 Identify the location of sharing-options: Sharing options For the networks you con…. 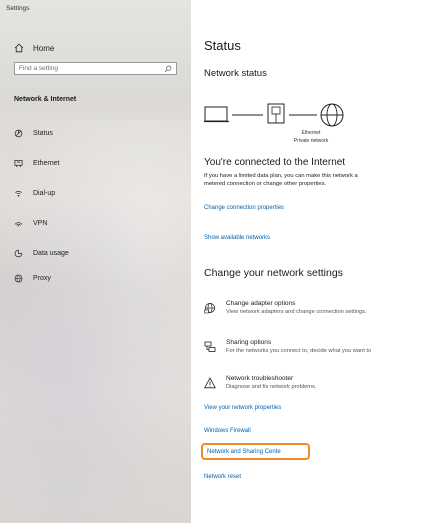
(313, 350).